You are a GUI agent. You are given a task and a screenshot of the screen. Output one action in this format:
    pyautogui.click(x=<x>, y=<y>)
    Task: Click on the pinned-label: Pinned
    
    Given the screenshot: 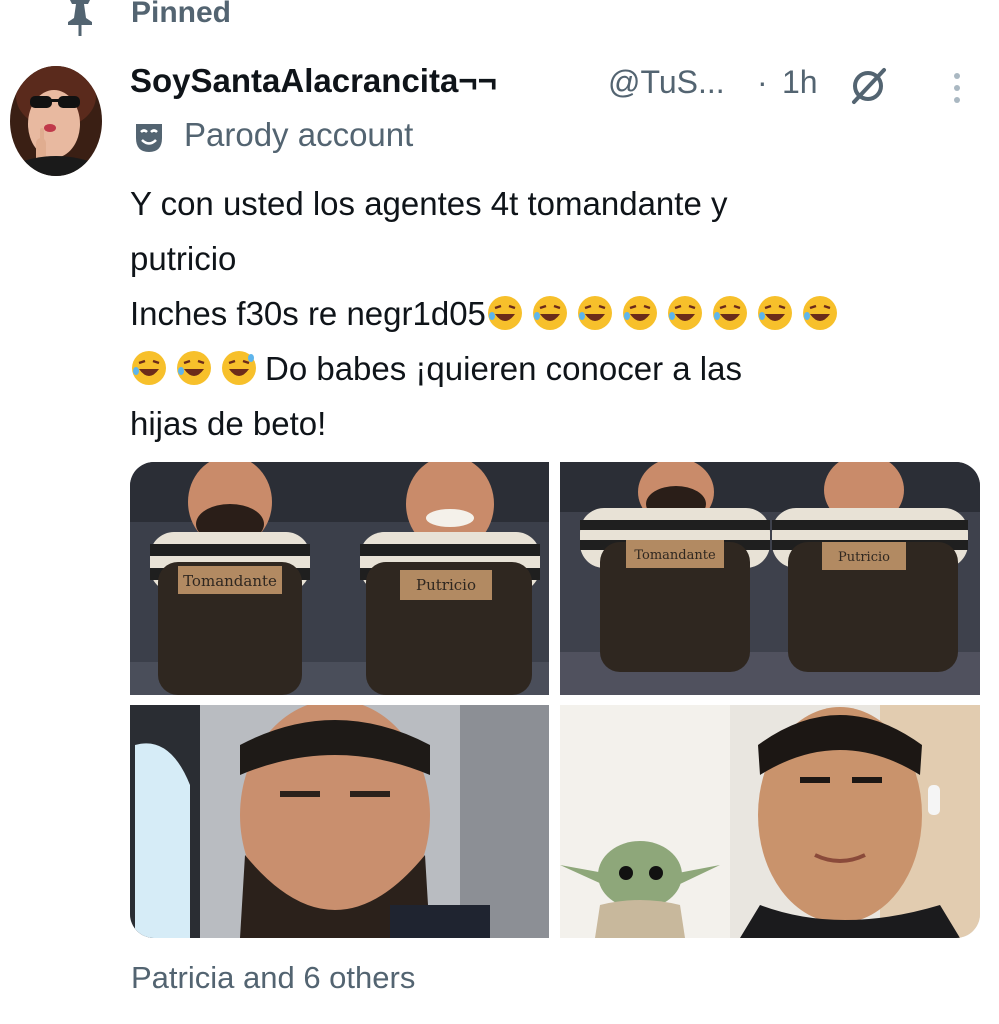 What is the action you would take?
    pyautogui.click(x=181, y=14)
    